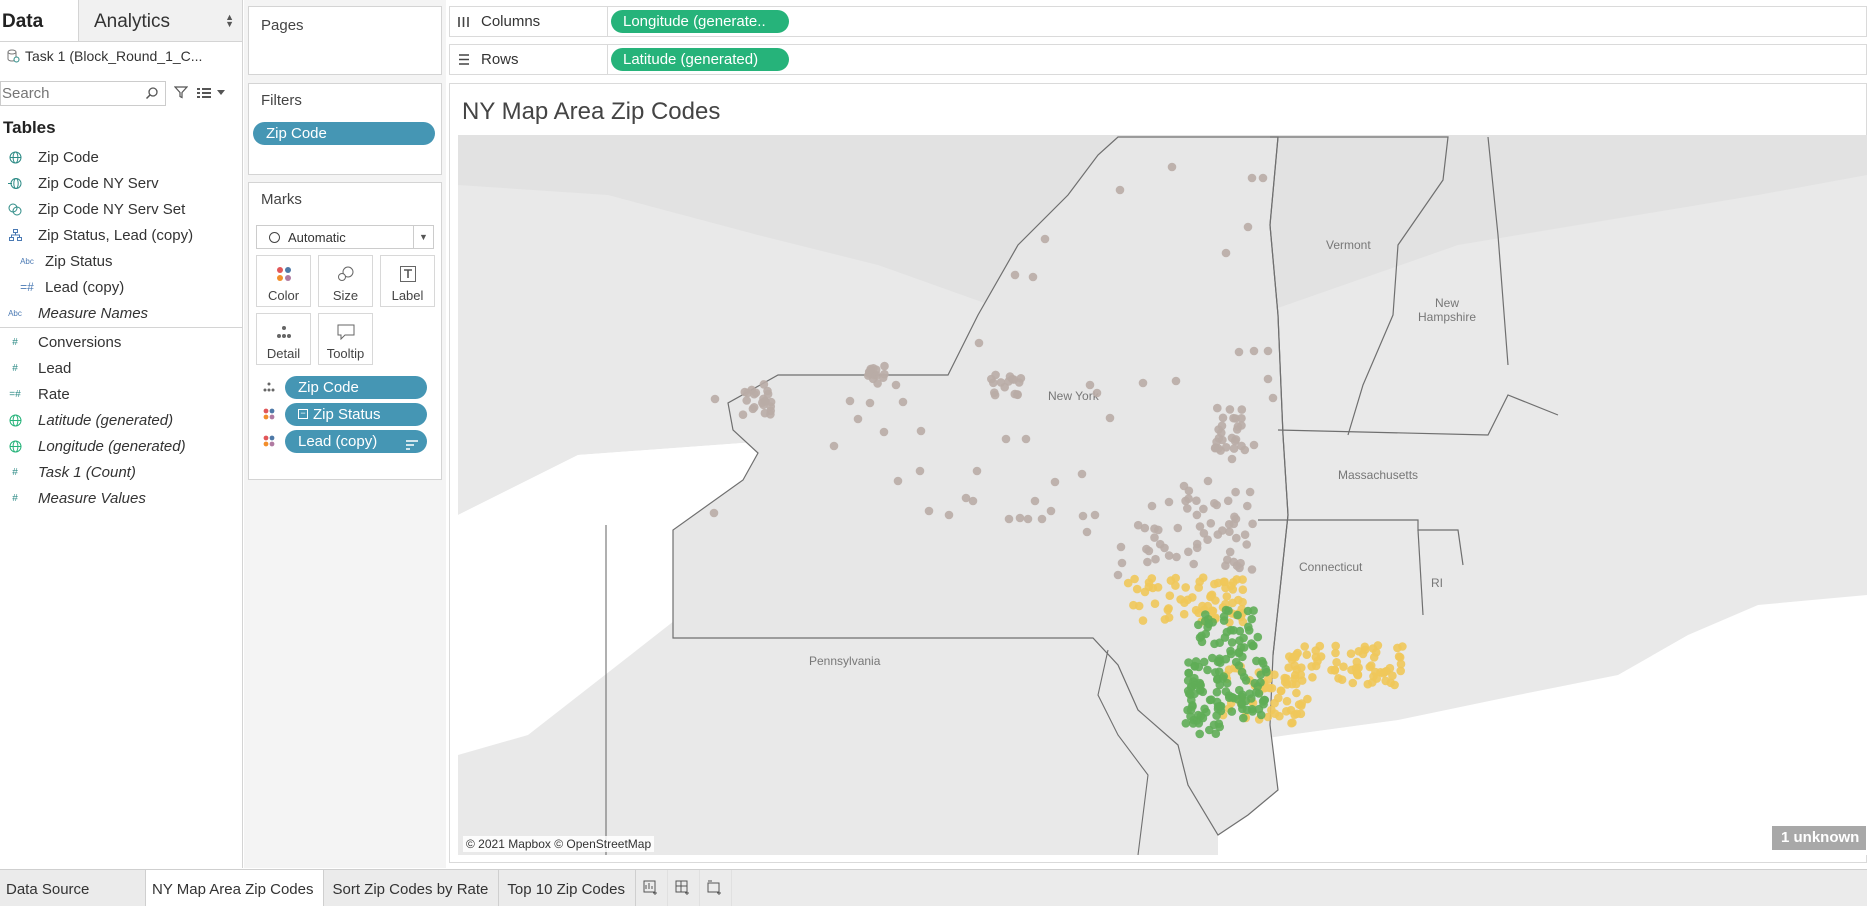 This screenshot has width=1867, height=906. Describe the element at coordinates (684, 888) in the screenshot. I see `new-dashboard-icon` at that location.